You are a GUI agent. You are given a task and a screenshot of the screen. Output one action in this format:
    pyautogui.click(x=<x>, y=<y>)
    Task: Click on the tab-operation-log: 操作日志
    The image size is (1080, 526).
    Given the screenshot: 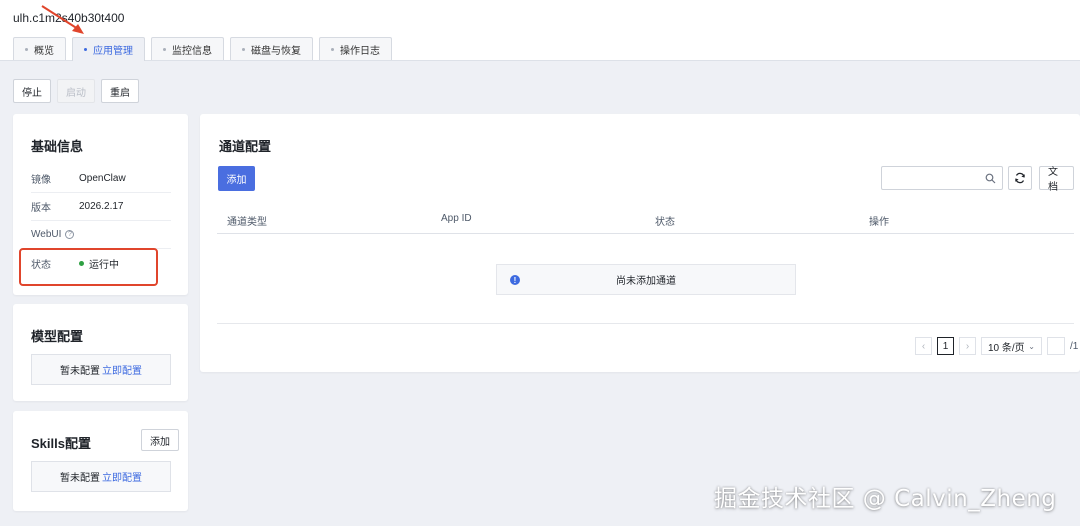 What is the action you would take?
    pyautogui.click(x=355, y=48)
    